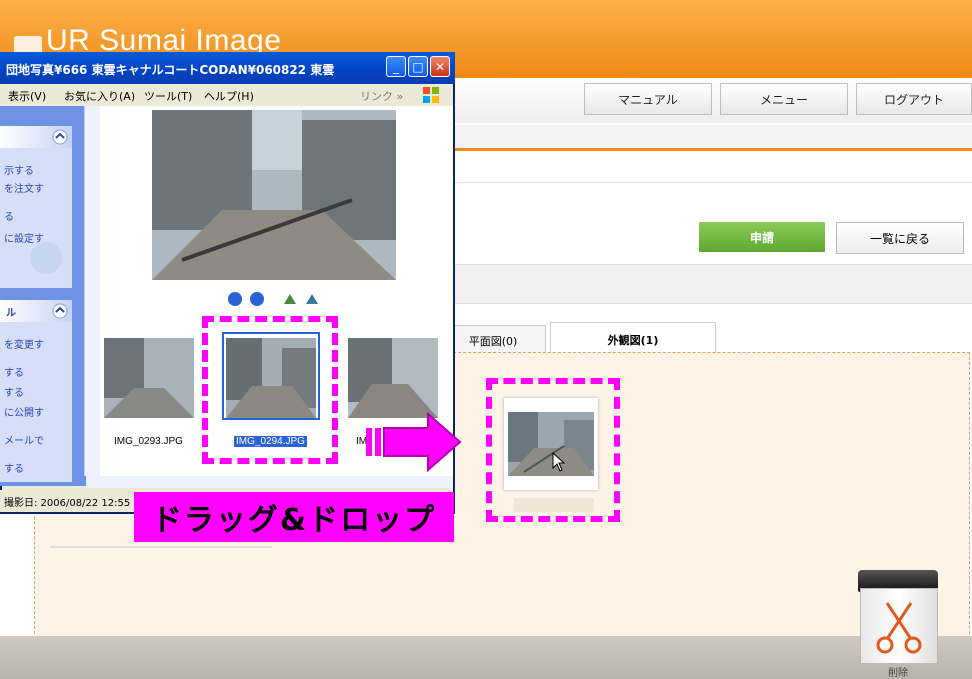 The image size is (972, 679). Describe the element at coordinates (898, 673) in the screenshot. I see `trash-label: 削除` at that location.